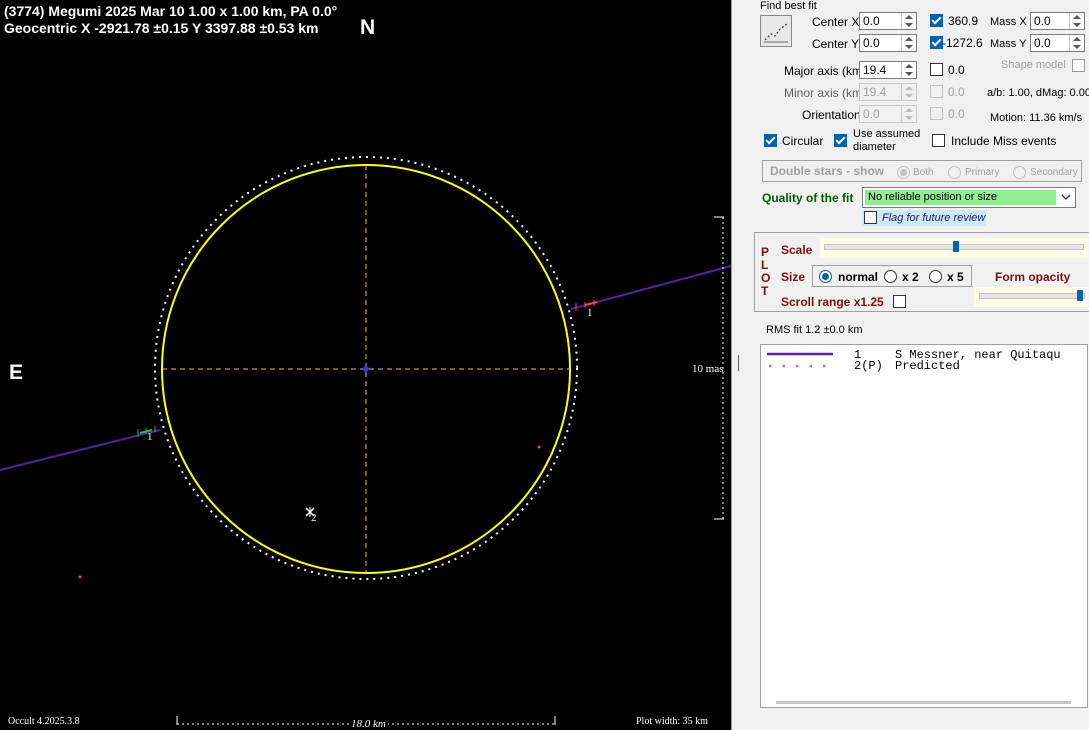  I want to click on find-best-fit-button, so click(776, 31).